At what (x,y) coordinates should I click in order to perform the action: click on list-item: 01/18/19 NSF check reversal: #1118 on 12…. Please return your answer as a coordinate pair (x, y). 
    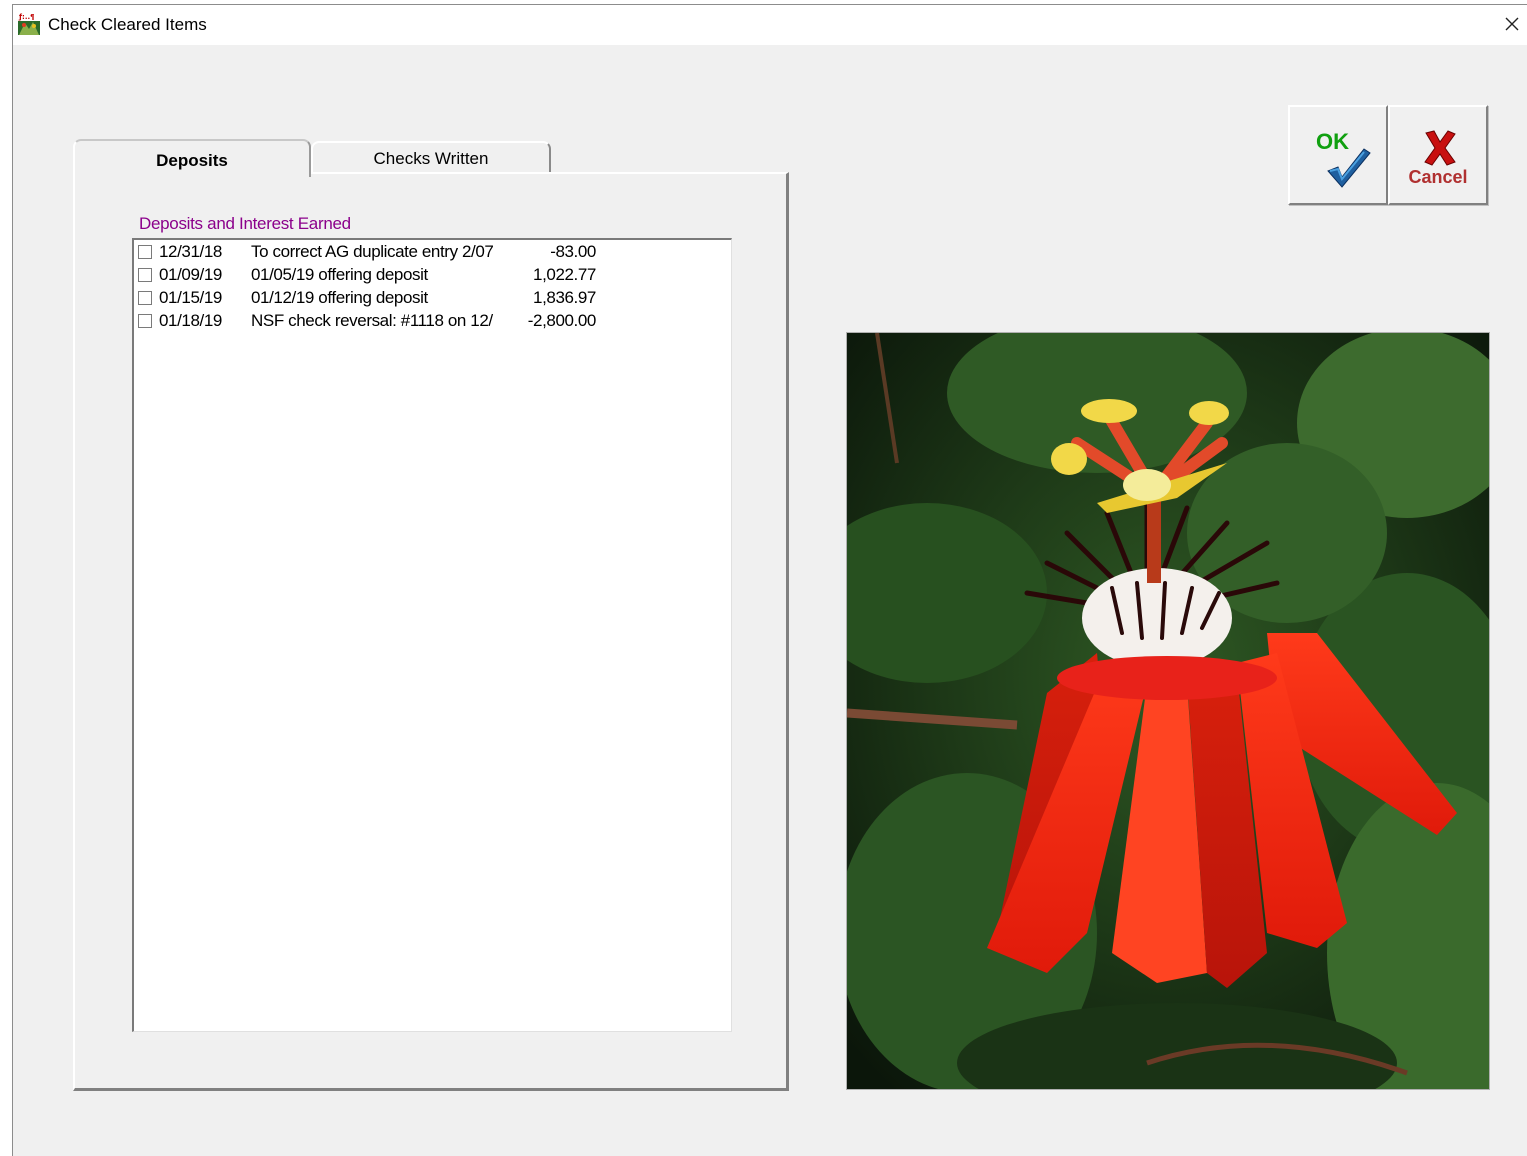
    Looking at the image, I should click on (432, 321).